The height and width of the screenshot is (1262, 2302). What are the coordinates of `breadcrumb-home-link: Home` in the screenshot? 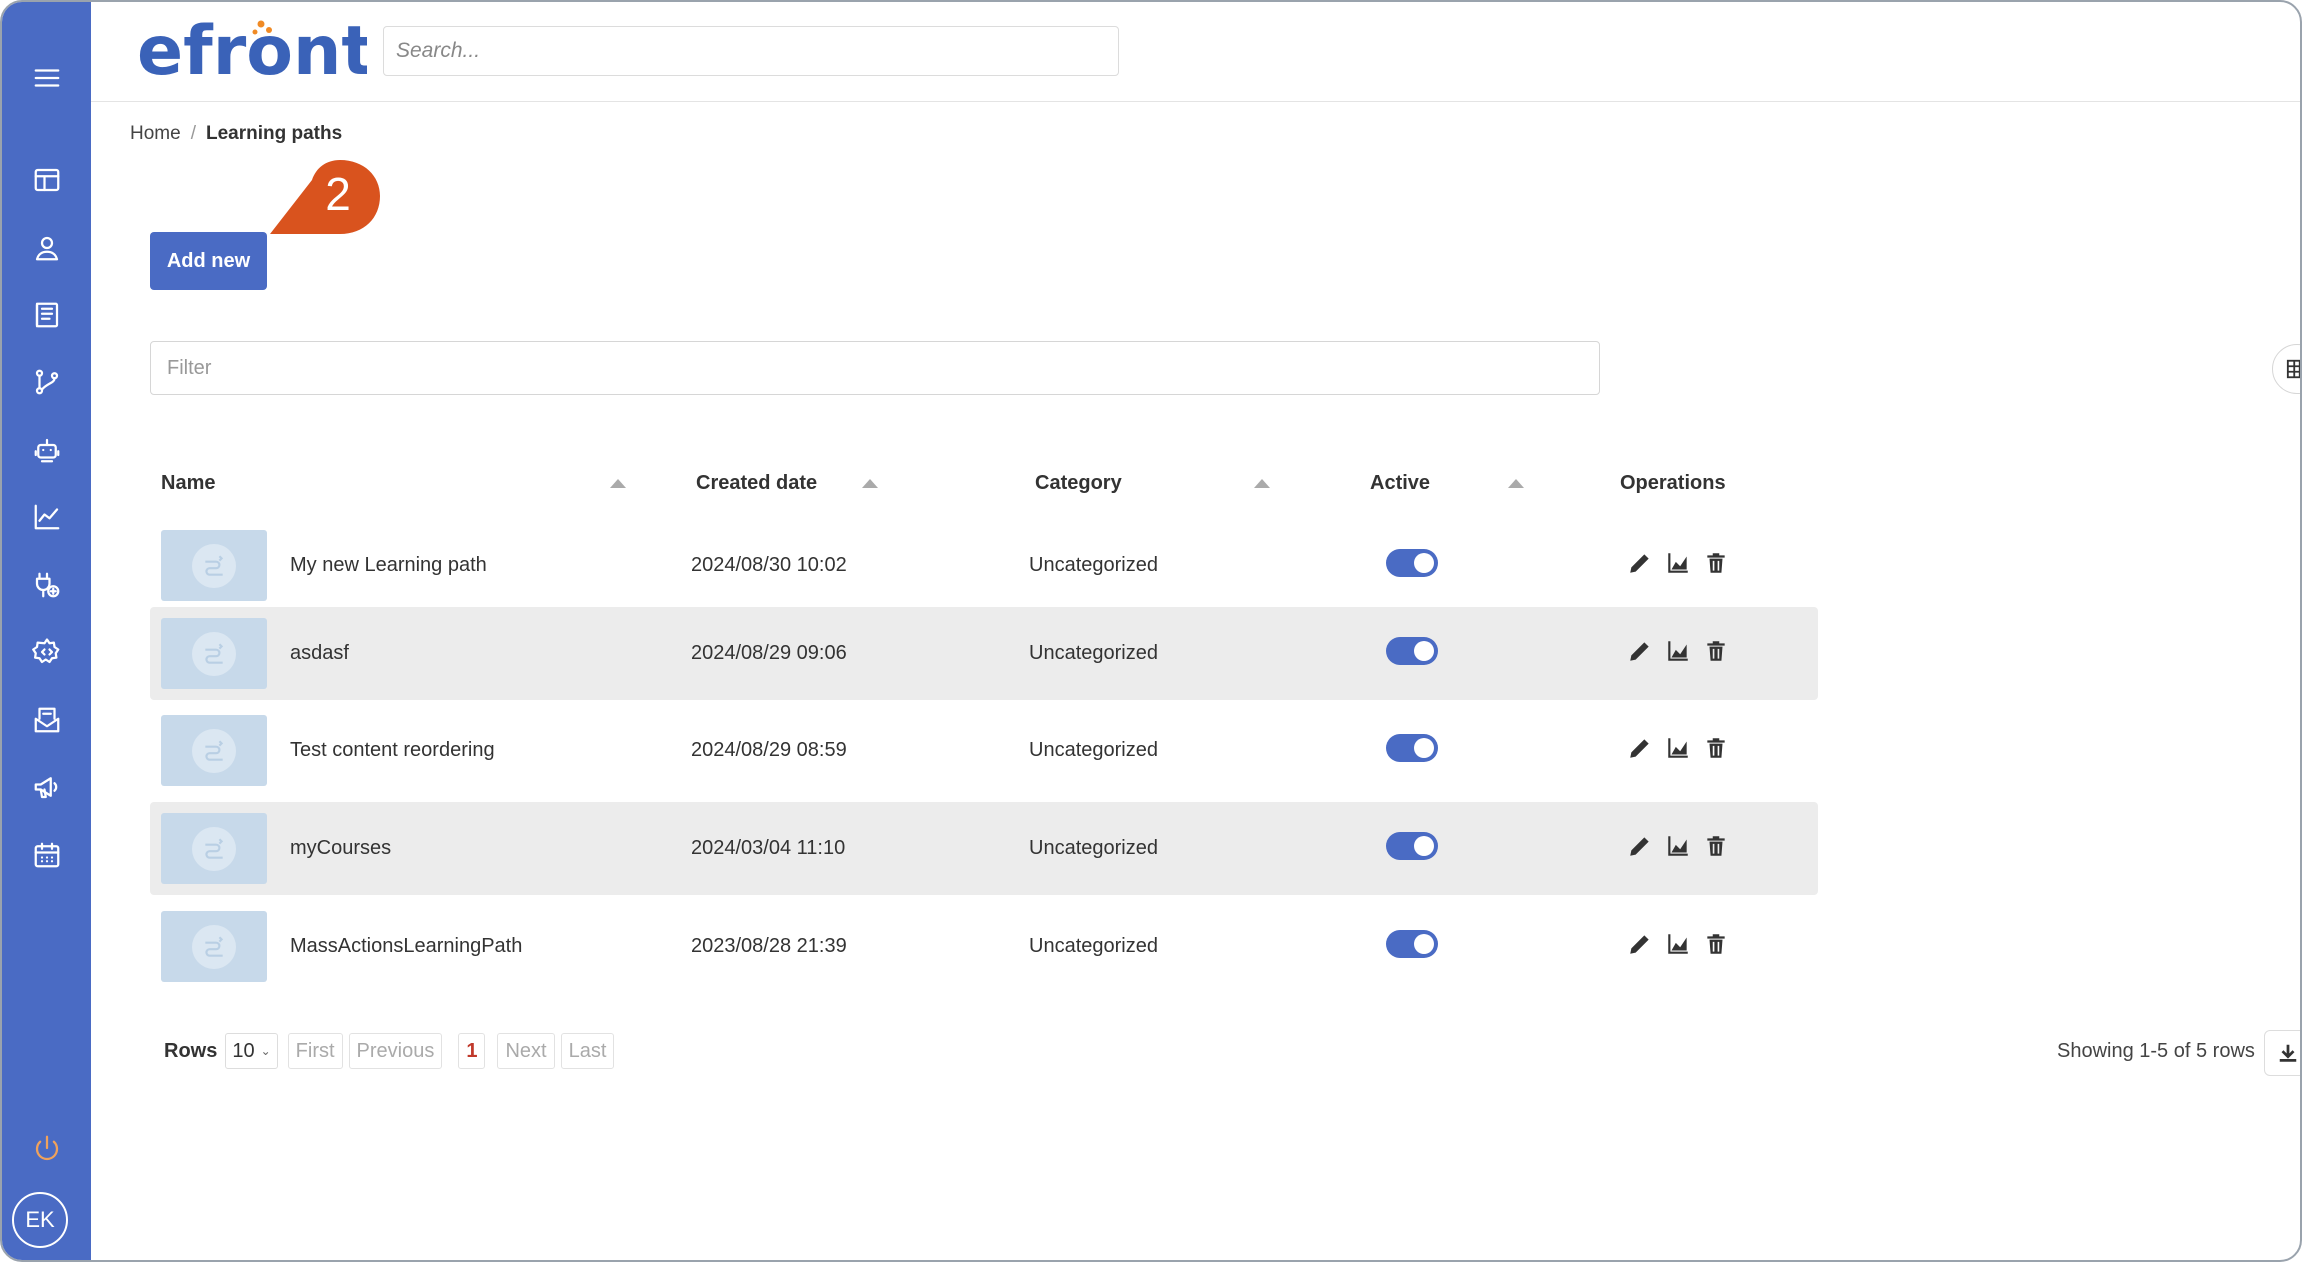 It's located at (155, 134).